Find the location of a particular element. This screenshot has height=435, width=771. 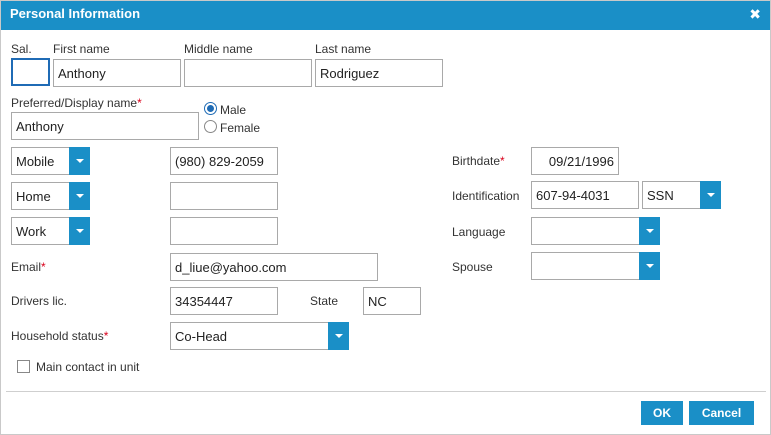

phone2-type-value: Home is located at coordinates (33, 196).